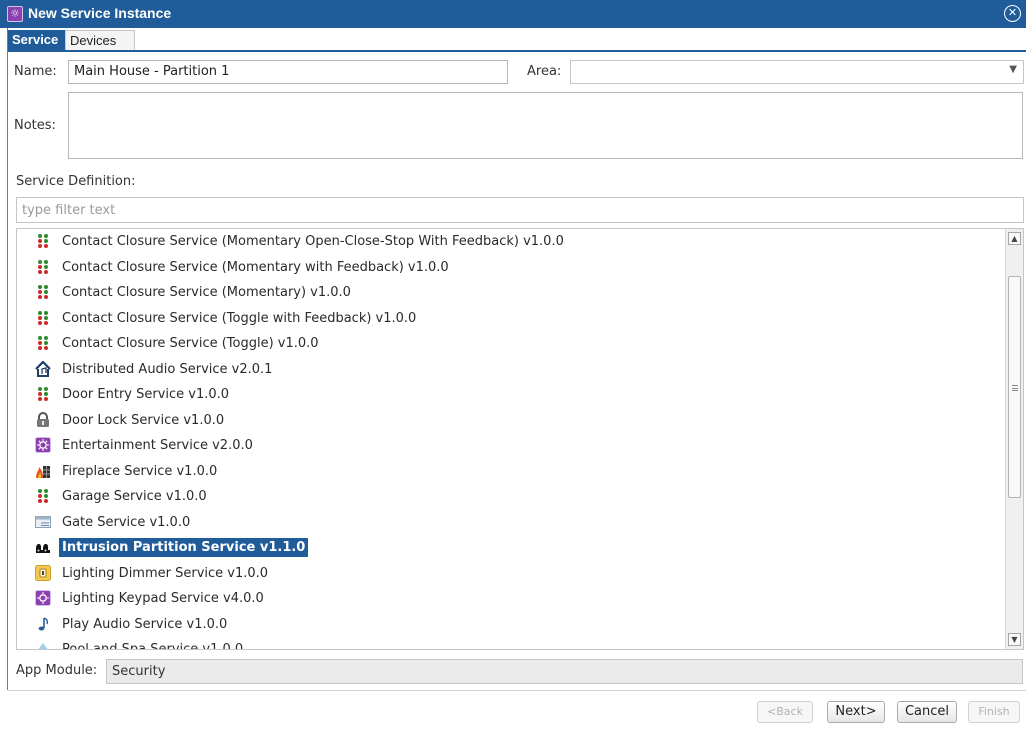 This screenshot has width=1026, height=729. What do you see at coordinates (140, 471) in the screenshot?
I see `list-item-label: Fireplace Service v1.0.0` at bounding box center [140, 471].